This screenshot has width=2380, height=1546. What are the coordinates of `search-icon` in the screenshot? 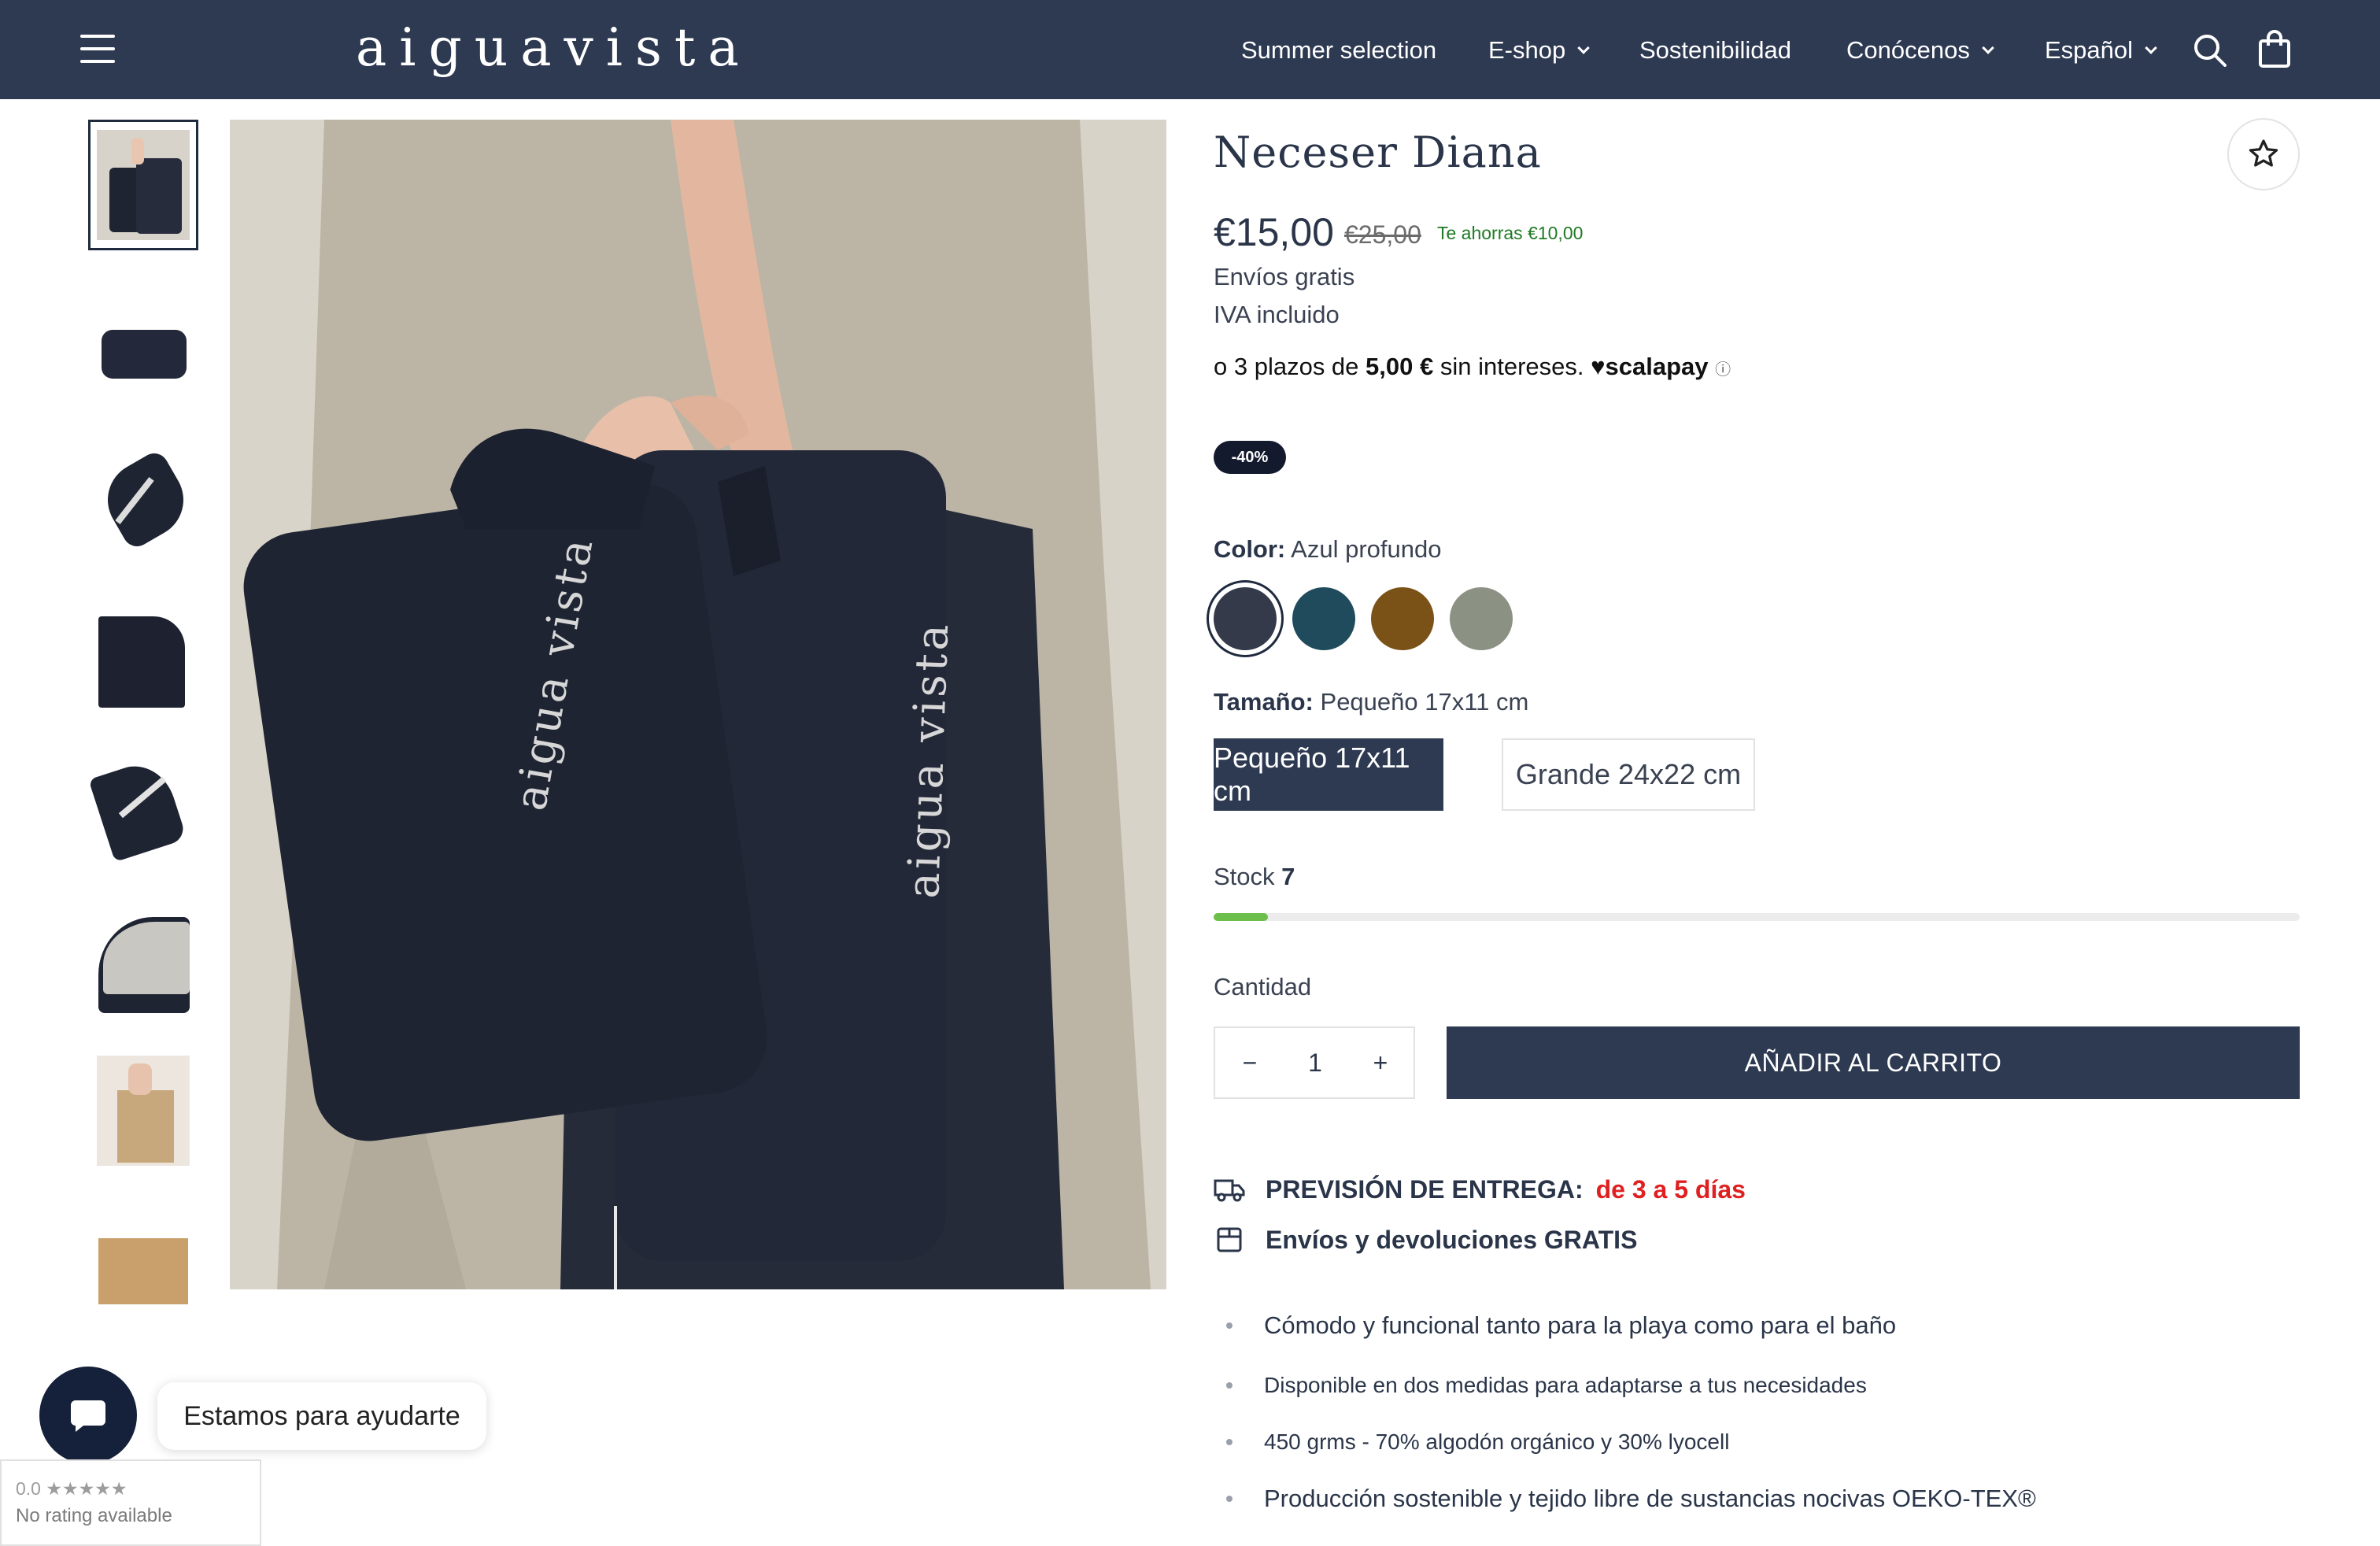 It's located at (2210, 50).